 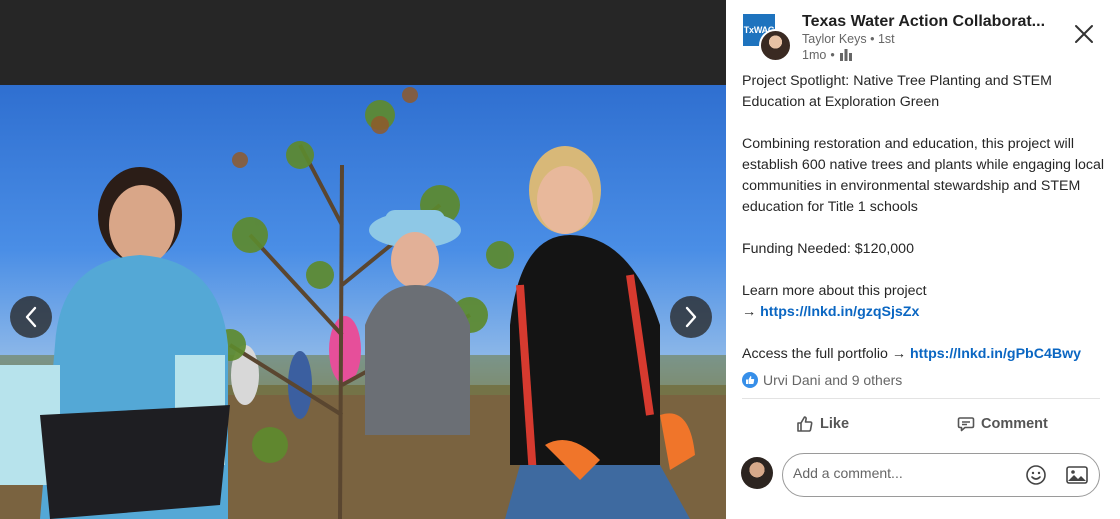 I want to click on post-meta: 1mo •, so click(x=827, y=55).